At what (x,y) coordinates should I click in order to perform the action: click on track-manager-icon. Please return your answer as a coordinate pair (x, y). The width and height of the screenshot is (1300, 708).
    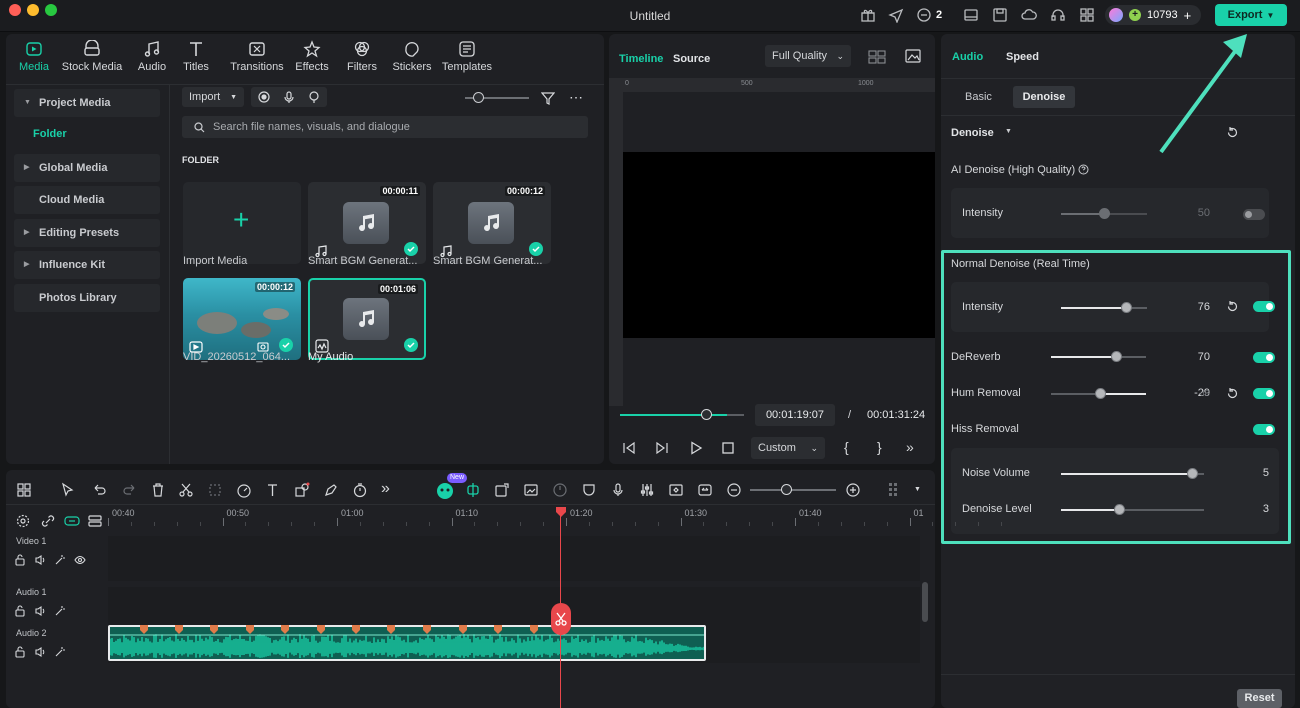
    Looking at the image, I should click on (95, 521).